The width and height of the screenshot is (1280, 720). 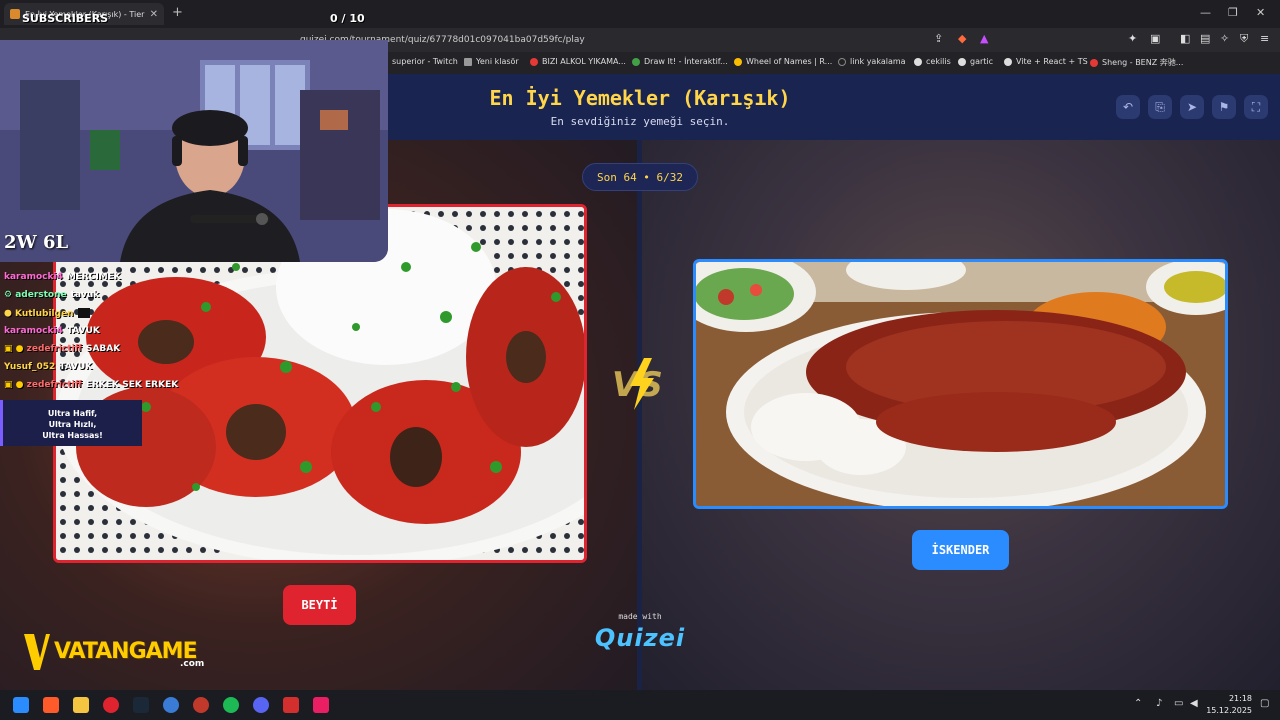 I want to click on windows-start-icon, so click(x=21, y=705).